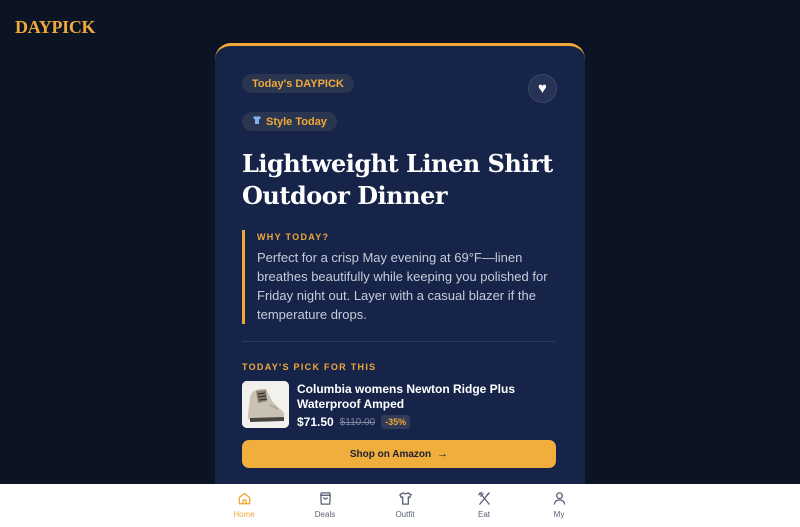  What do you see at coordinates (296, 121) in the screenshot?
I see `category-label: Style Today` at bounding box center [296, 121].